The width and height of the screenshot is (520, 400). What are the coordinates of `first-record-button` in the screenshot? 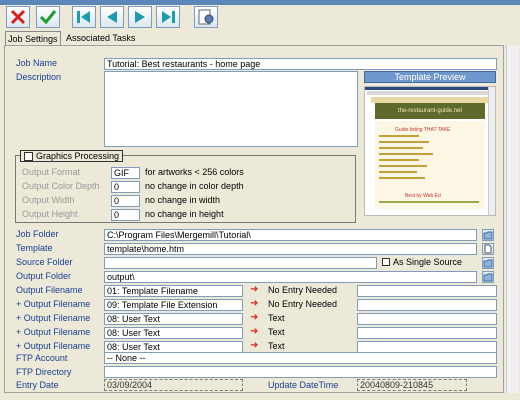 It's located at (84, 17).